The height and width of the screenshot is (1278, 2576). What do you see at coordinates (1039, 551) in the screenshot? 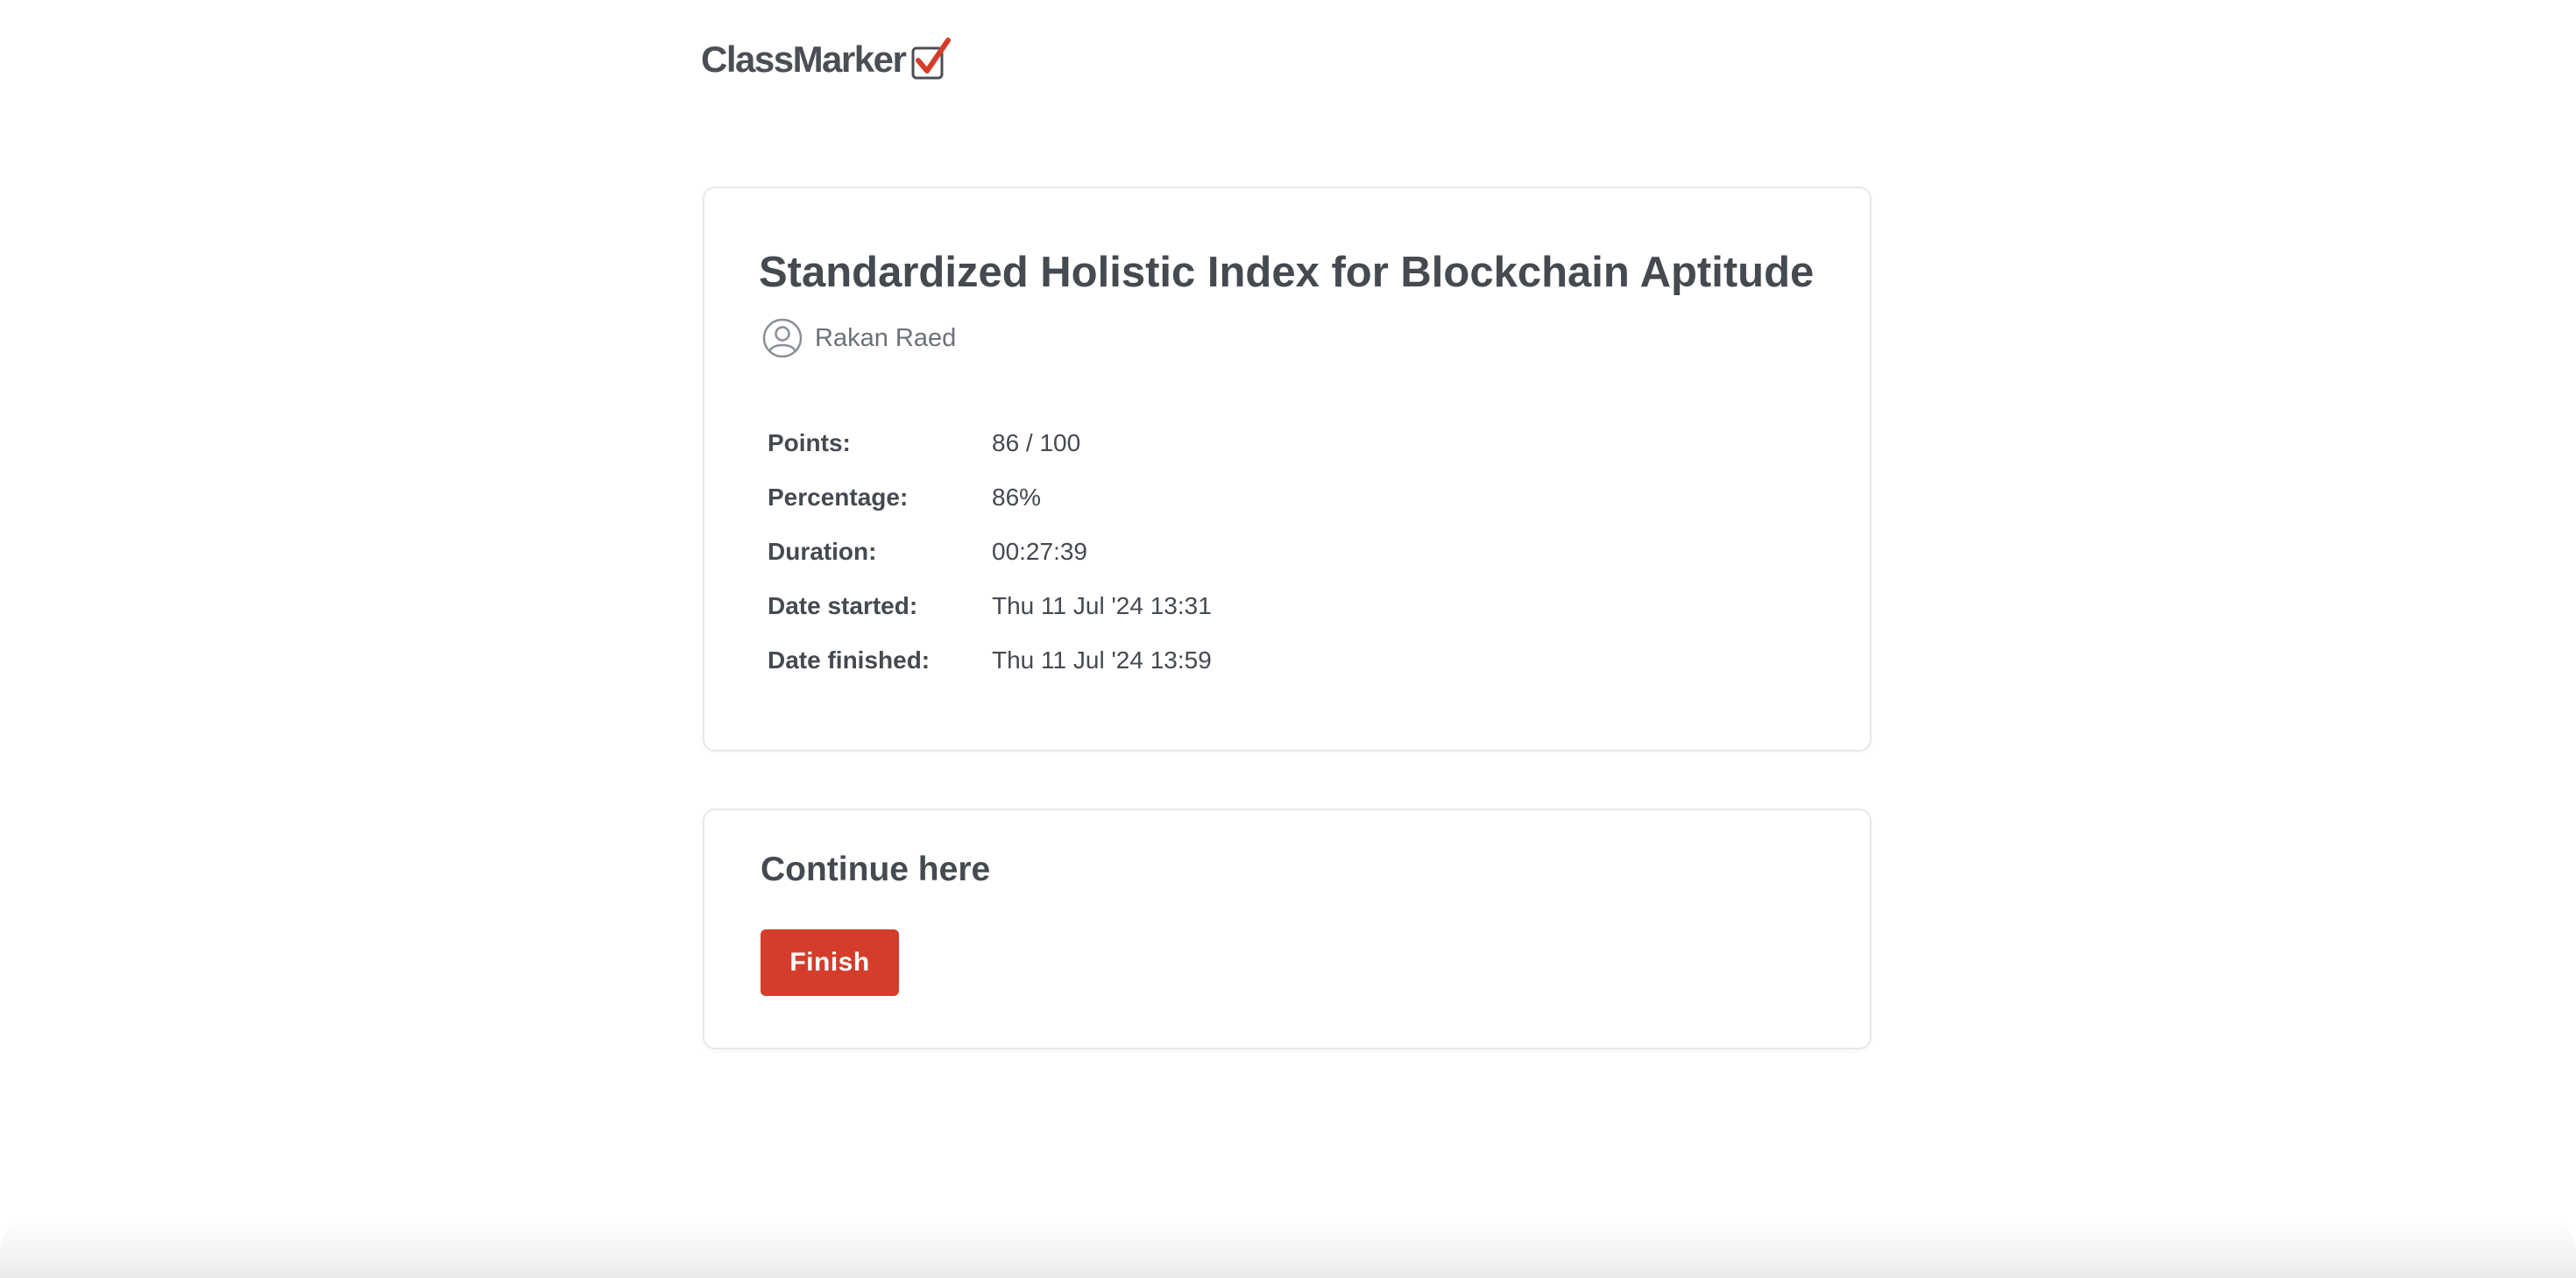
I see `duration-value: 00:27:39` at bounding box center [1039, 551].